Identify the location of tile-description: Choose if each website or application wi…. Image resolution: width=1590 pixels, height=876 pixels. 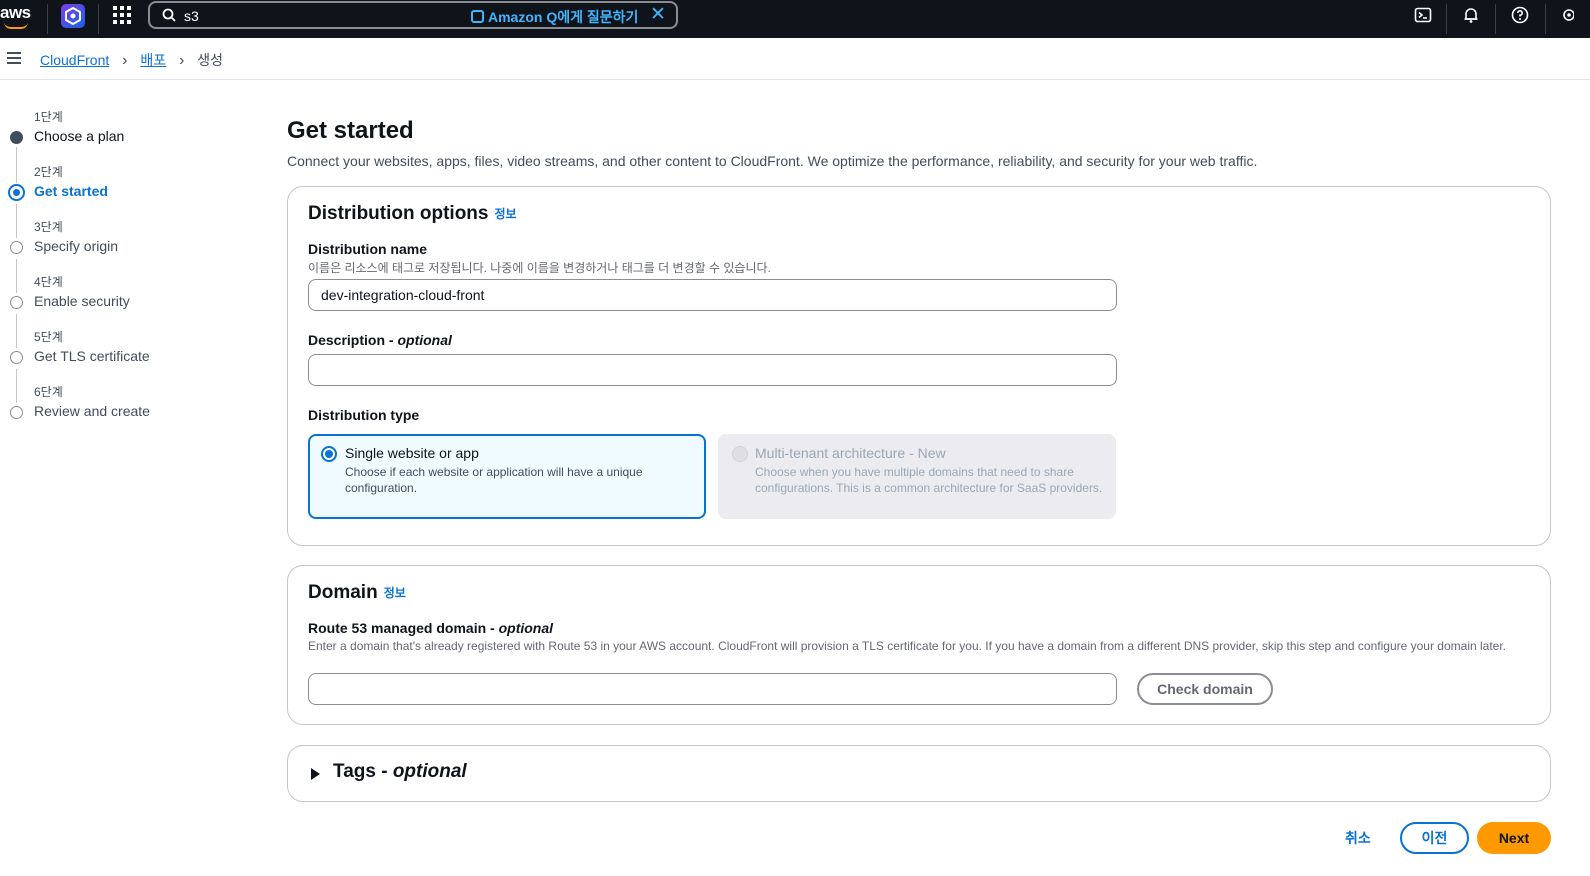
(494, 480).